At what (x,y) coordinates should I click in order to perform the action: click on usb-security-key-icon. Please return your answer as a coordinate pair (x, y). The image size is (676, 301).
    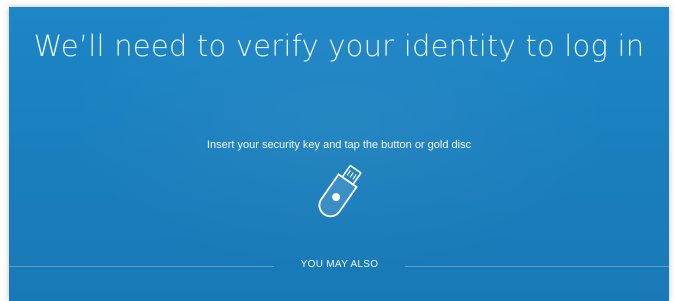
    Looking at the image, I should click on (339, 193).